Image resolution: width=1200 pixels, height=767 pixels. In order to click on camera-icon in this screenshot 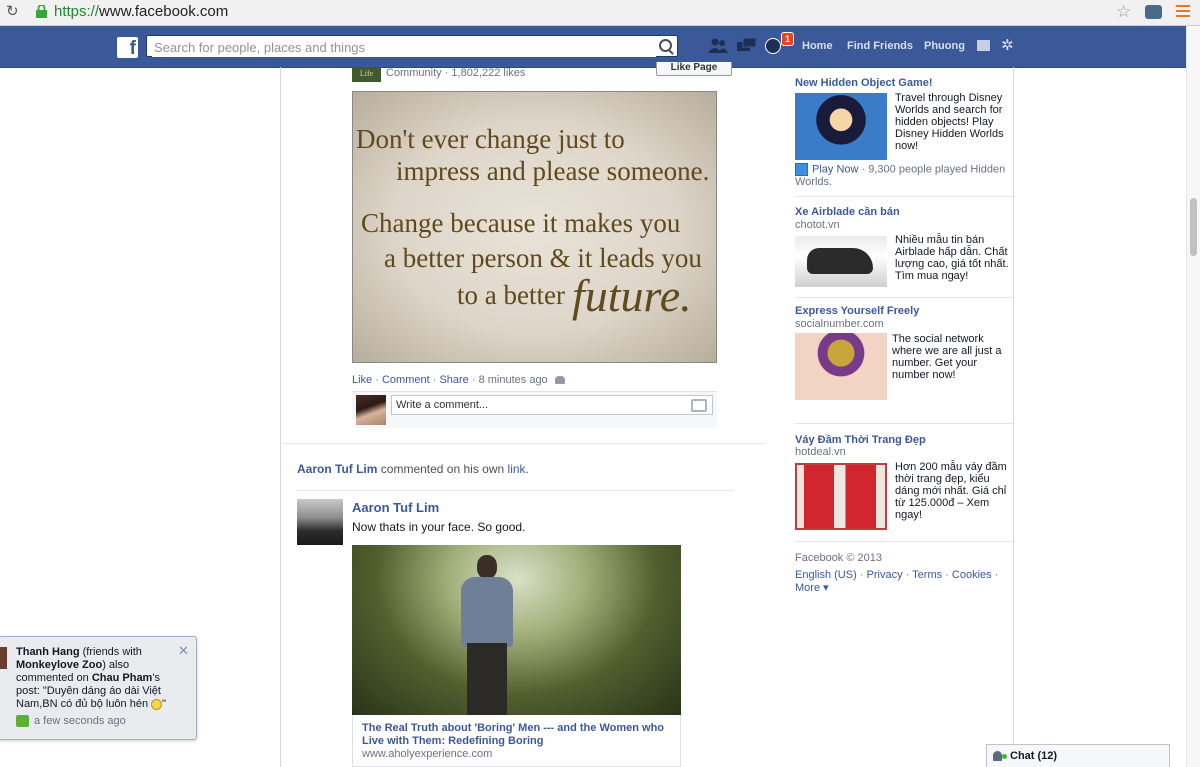, I will do `click(699, 405)`.